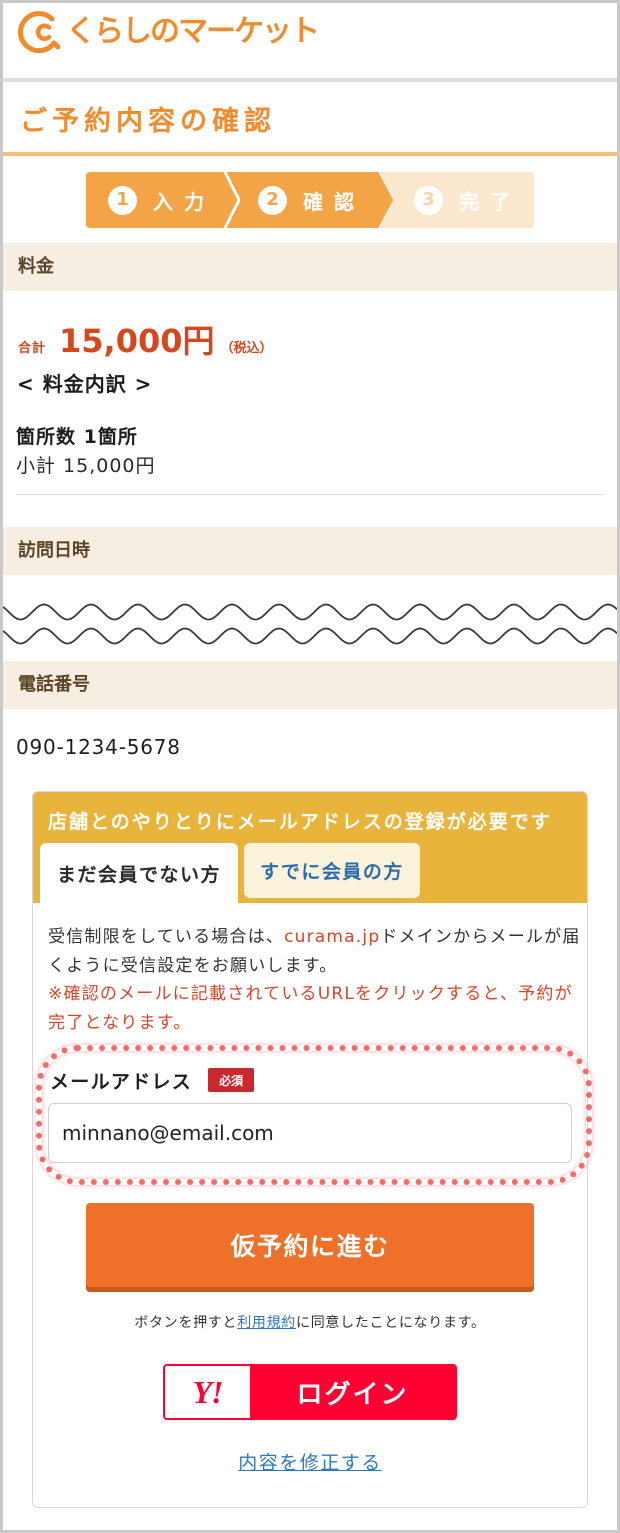  What do you see at coordinates (310, 1463) in the screenshot?
I see `edit-content-link: 内容を修正する` at bounding box center [310, 1463].